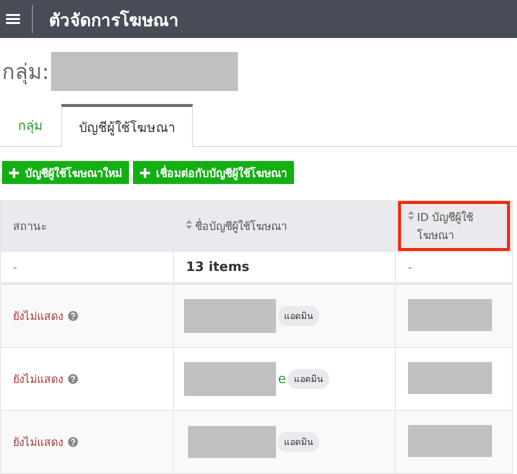  What do you see at coordinates (127, 125) in the screenshot?
I see `tab: บัญชีผู้ใช้โฆษณา` at bounding box center [127, 125].